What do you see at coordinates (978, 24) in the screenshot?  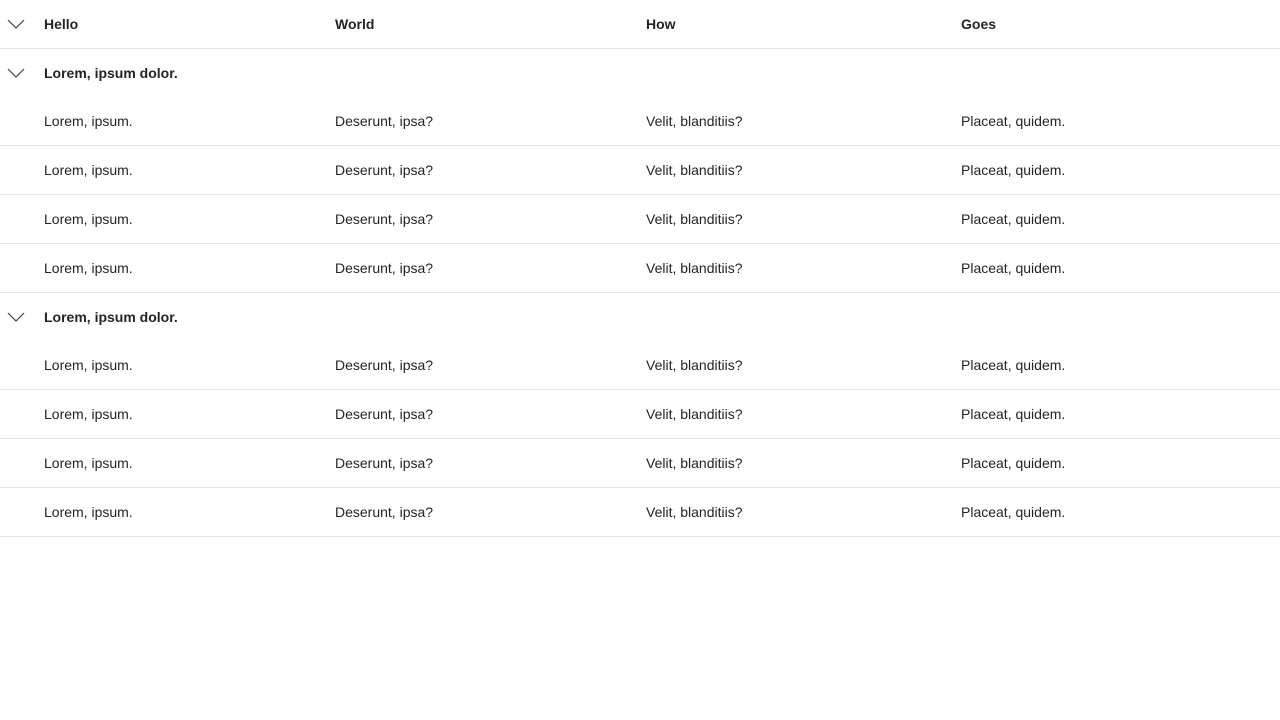 I see `column-header-goes: Goes` at bounding box center [978, 24].